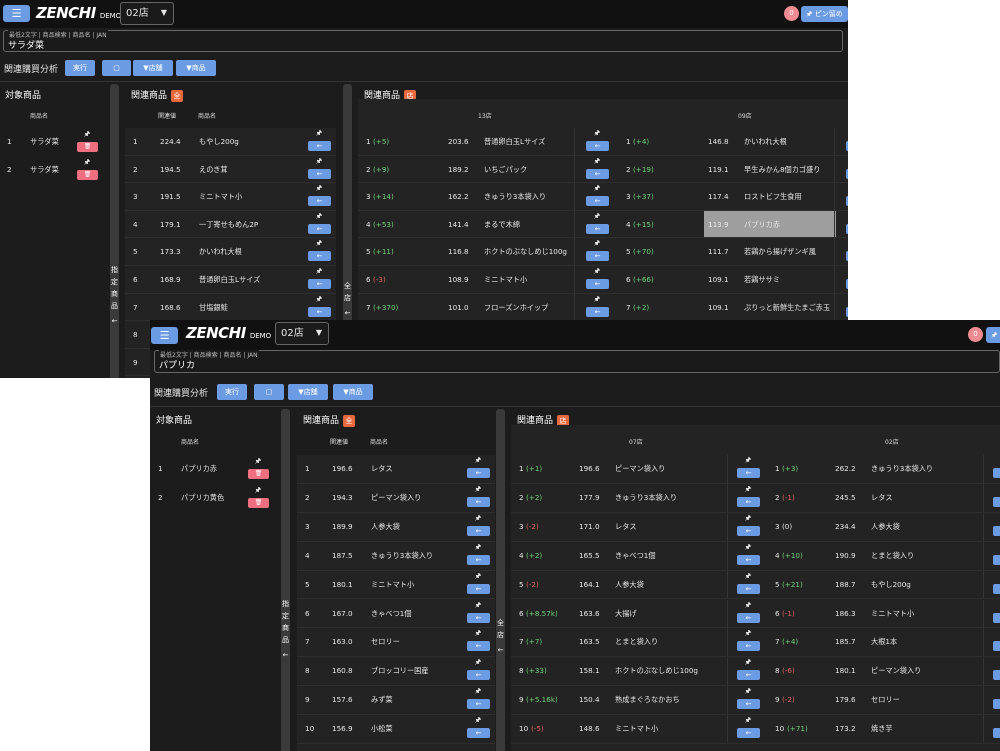 The height and width of the screenshot is (751, 1000). I want to click on related-row: 1 196.6 レタス 🖈 ←, so click(396, 469).